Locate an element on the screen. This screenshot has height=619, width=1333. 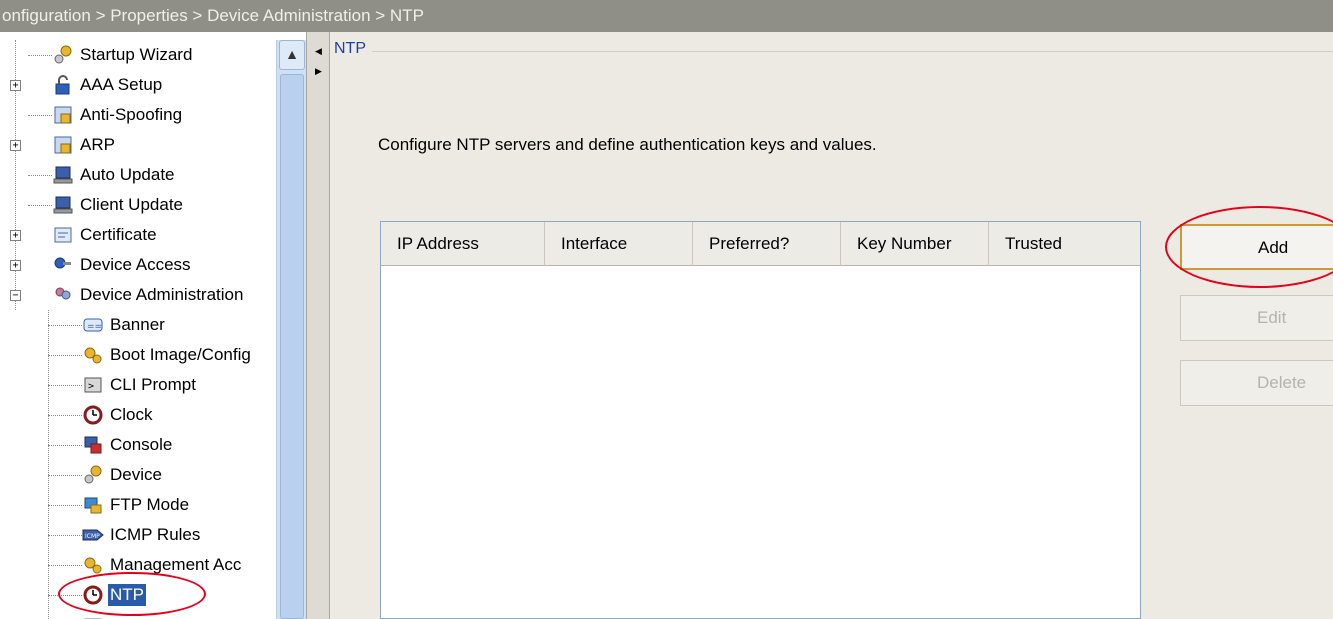
sidebar-item-label: Boot Image/Config is located at coordinates (180, 354).